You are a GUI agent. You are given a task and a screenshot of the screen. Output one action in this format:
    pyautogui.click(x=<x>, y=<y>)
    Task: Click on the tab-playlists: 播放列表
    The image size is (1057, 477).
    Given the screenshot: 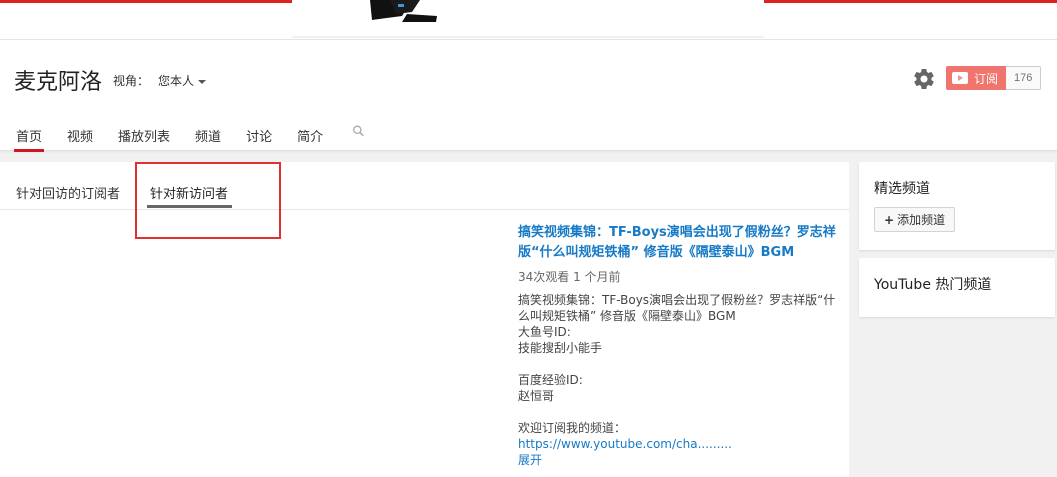 What is the action you would take?
    pyautogui.click(x=144, y=136)
    